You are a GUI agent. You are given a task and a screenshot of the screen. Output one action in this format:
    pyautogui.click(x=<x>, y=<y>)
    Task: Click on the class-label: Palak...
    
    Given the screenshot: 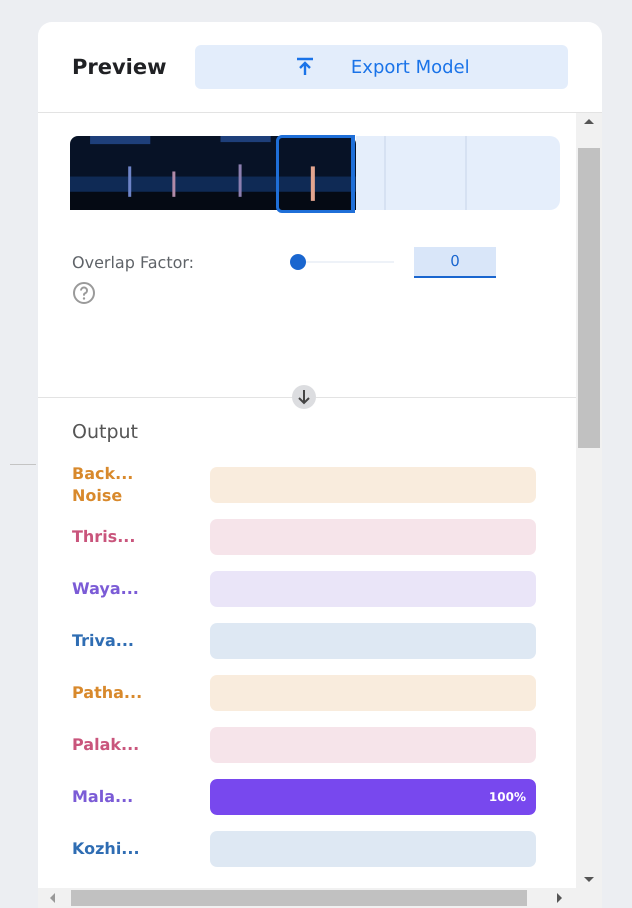 What is the action you would take?
    pyautogui.click(x=106, y=745)
    